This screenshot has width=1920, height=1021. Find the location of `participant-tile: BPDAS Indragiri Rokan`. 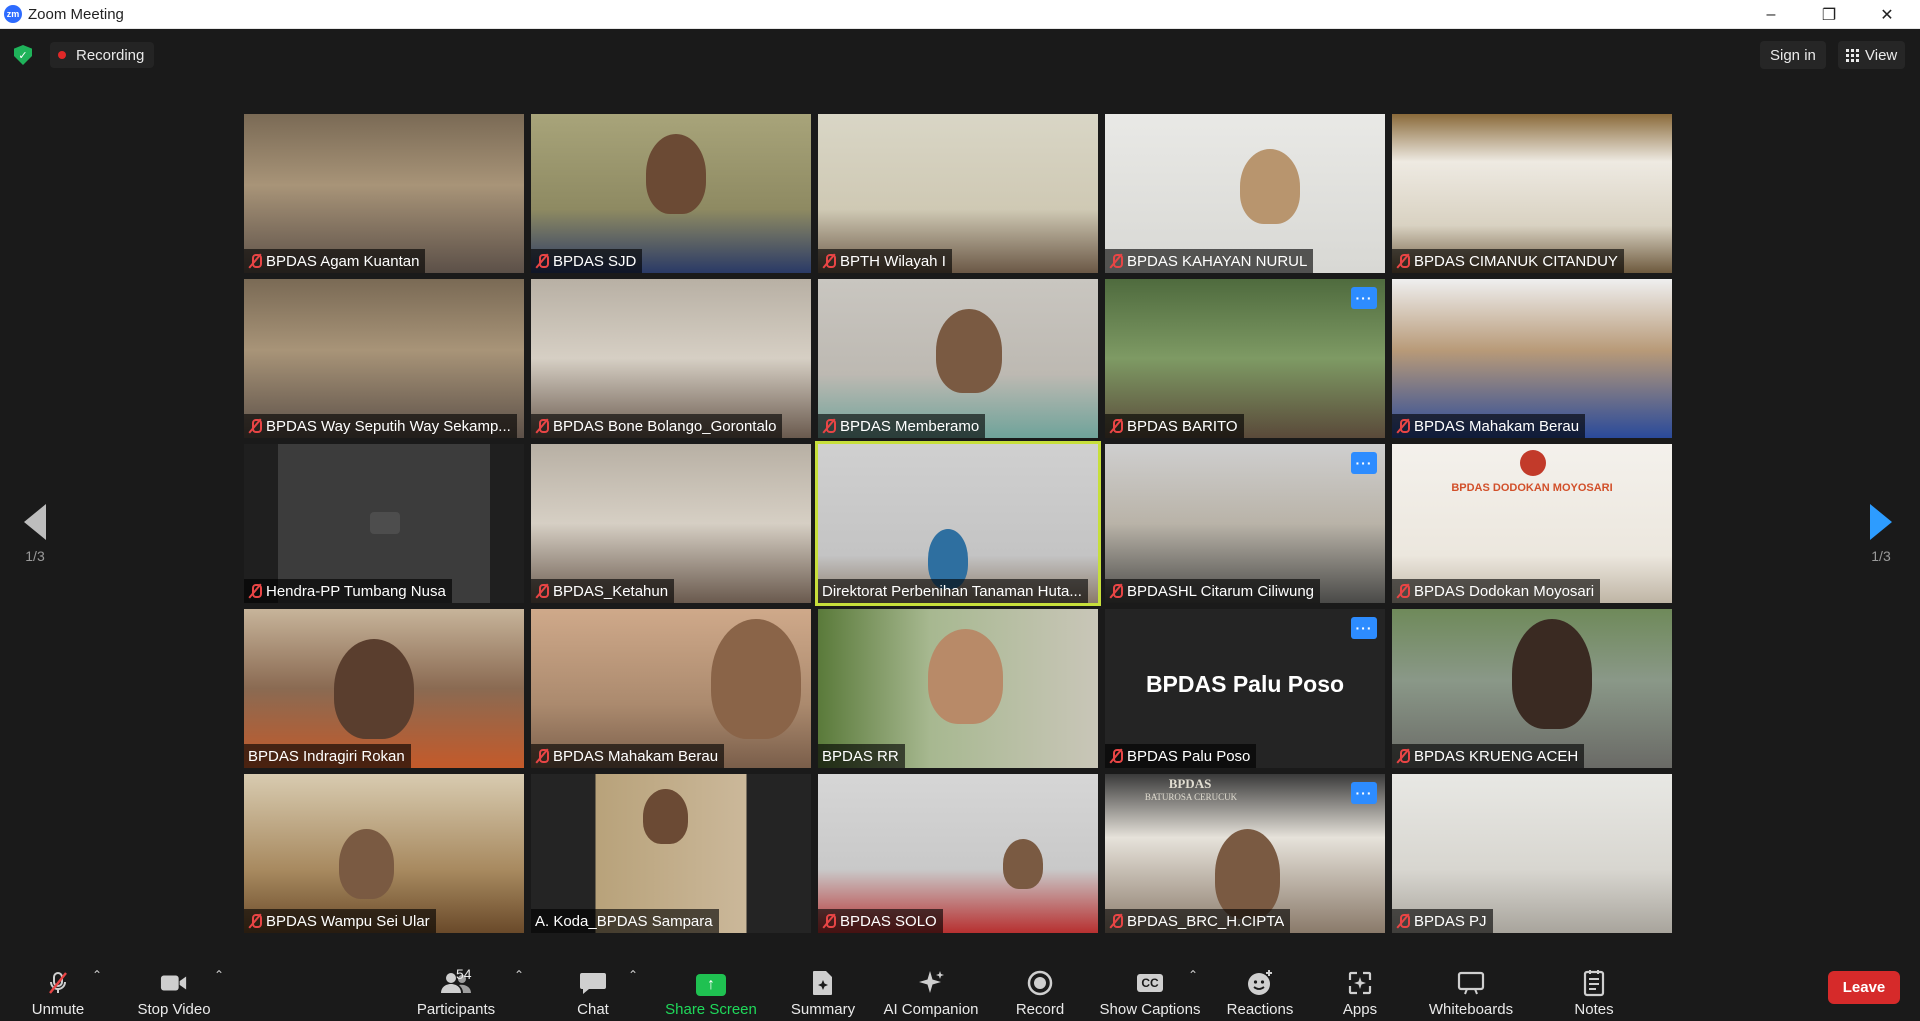

participant-tile: BPDAS Indragiri Rokan is located at coordinates (384, 688).